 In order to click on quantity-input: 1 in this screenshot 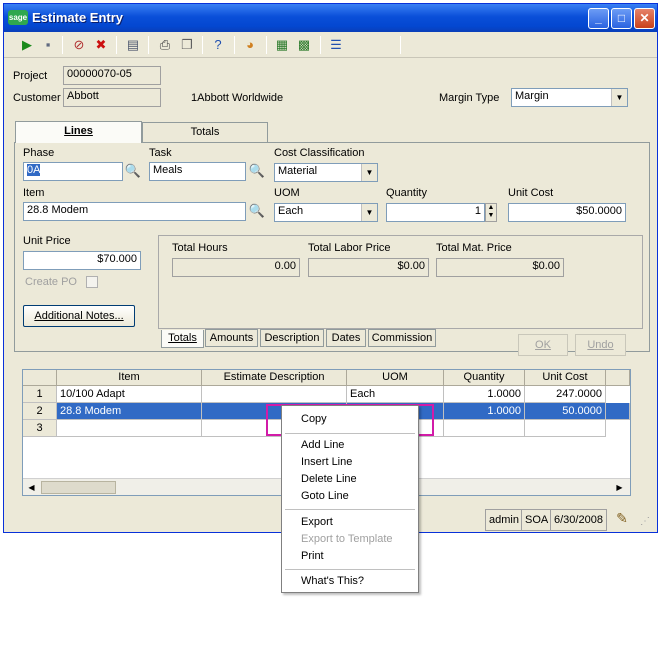, I will do `click(435, 212)`.